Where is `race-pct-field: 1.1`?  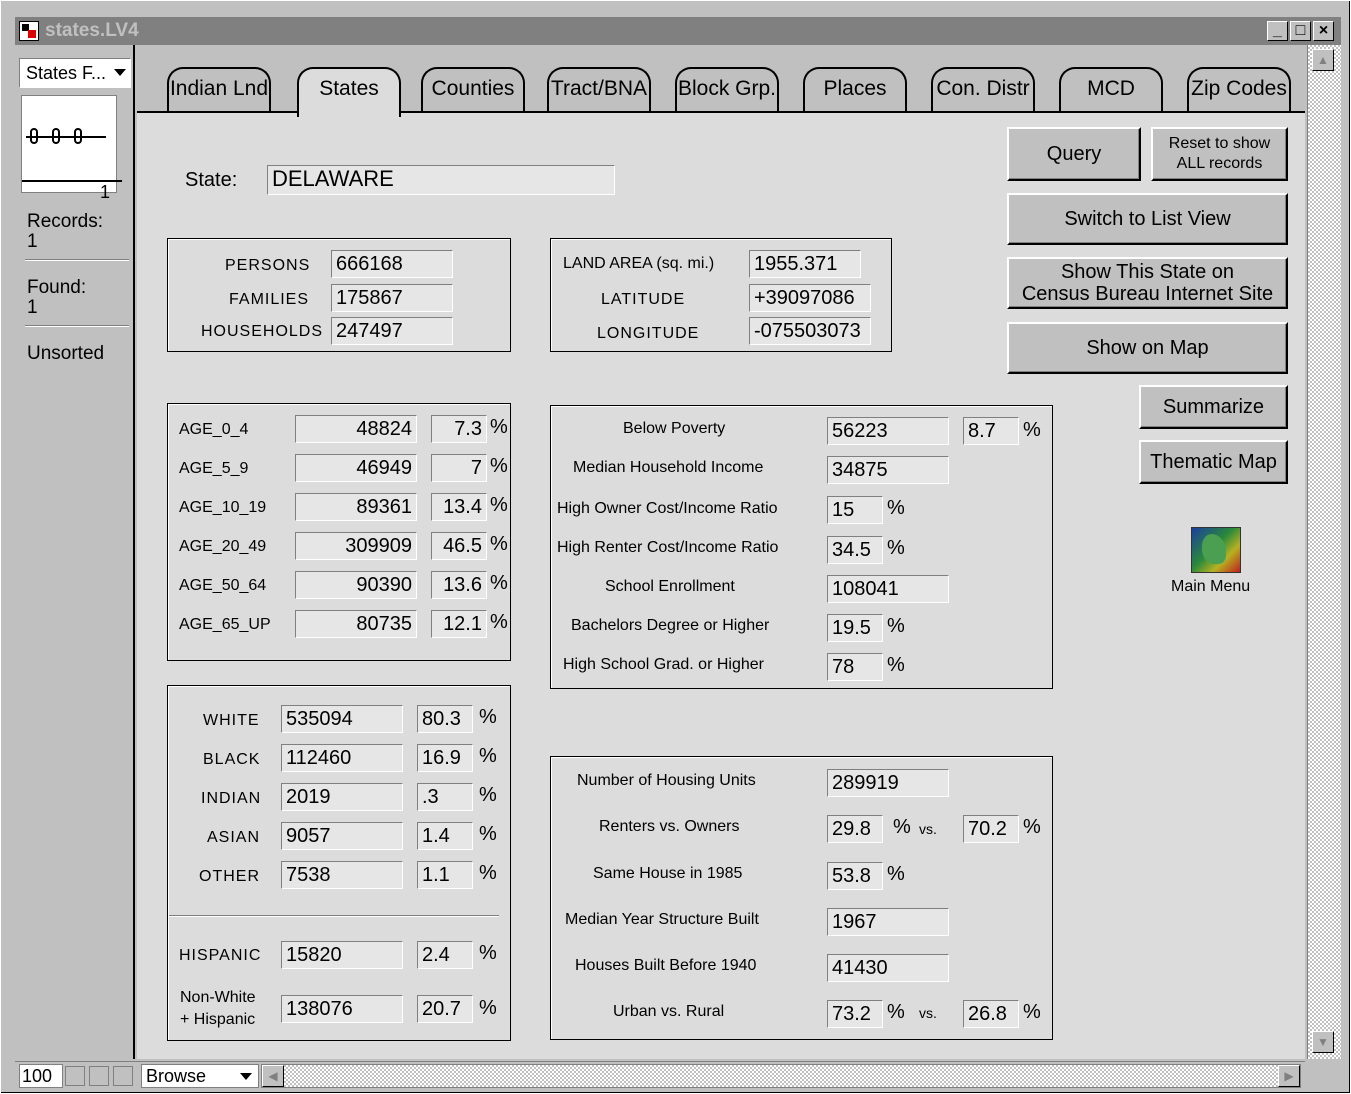
race-pct-field: 1.1 is located at coordinates (445, 875).